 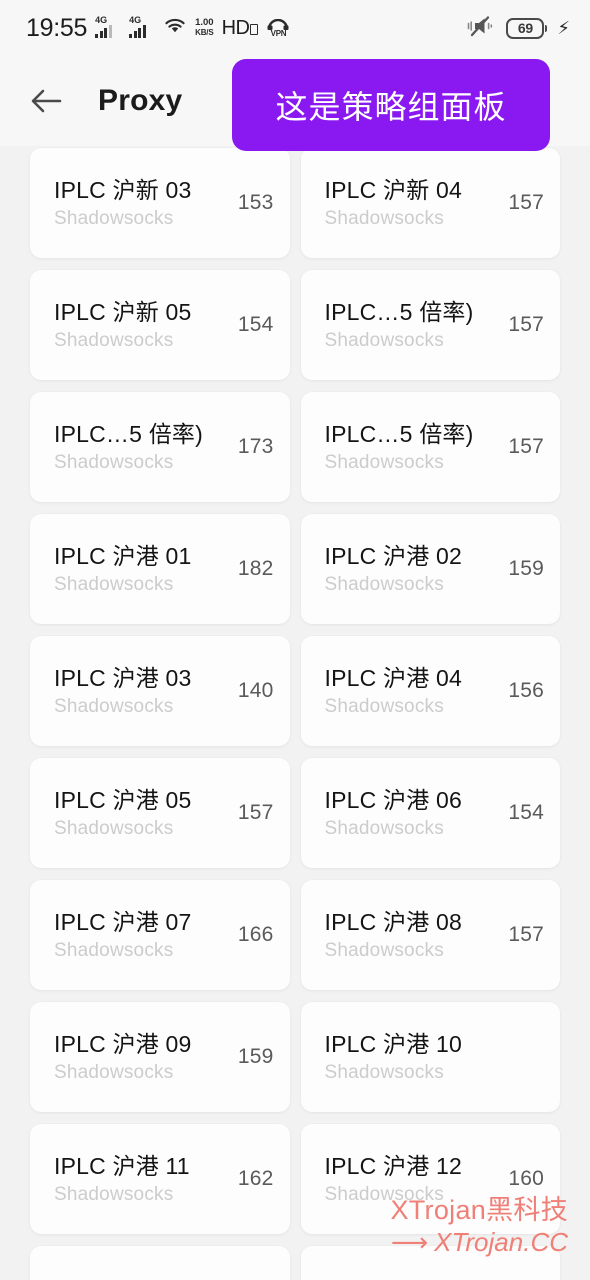 I want to click on app-bar: Proxy 这是策略组面板, so click(x=295, y=103).